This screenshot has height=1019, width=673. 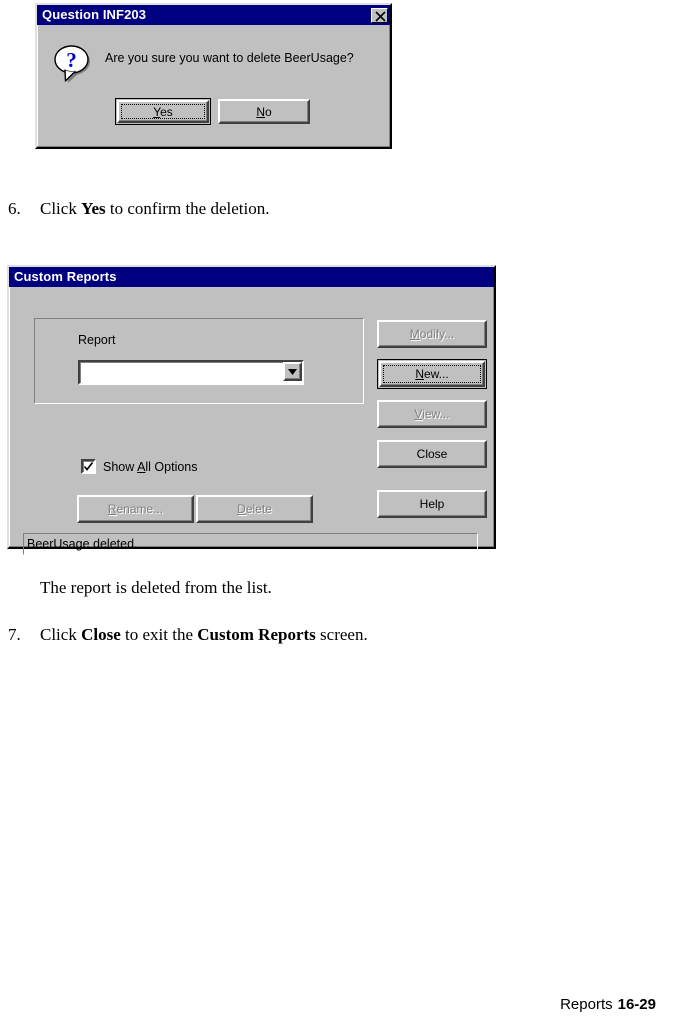 I want to click on page-footer: Reports 16-29, so click(x=608, y=1004).